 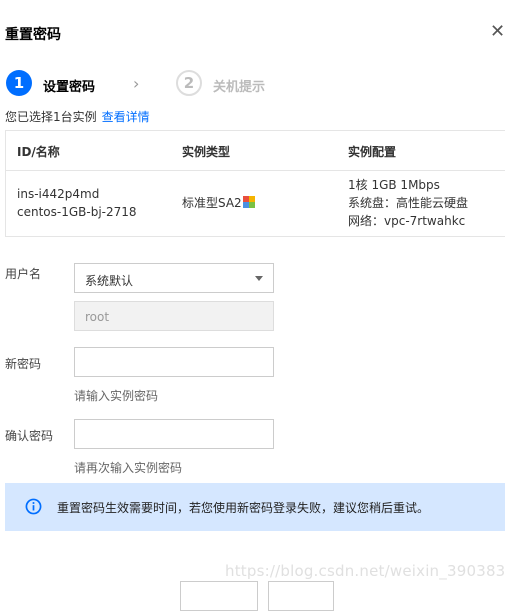 What do you see at coordinates (372, 152) in the screenshot?
I see `column-header-config: 实例配置` at bounding box center [372, 152].